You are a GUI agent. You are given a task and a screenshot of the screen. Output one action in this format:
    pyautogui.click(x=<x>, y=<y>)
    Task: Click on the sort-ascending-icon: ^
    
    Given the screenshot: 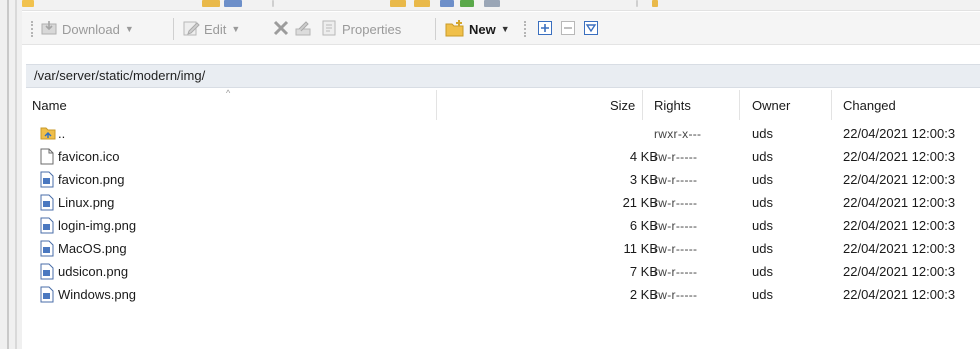 What is the action you would take?
    pyautogui.click(x=228, y=93)
    